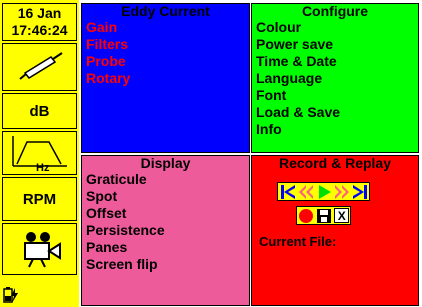  Describe the element at coordinates (335, 95) in the screenshot. I see `menu-item-font: Font` at that location.